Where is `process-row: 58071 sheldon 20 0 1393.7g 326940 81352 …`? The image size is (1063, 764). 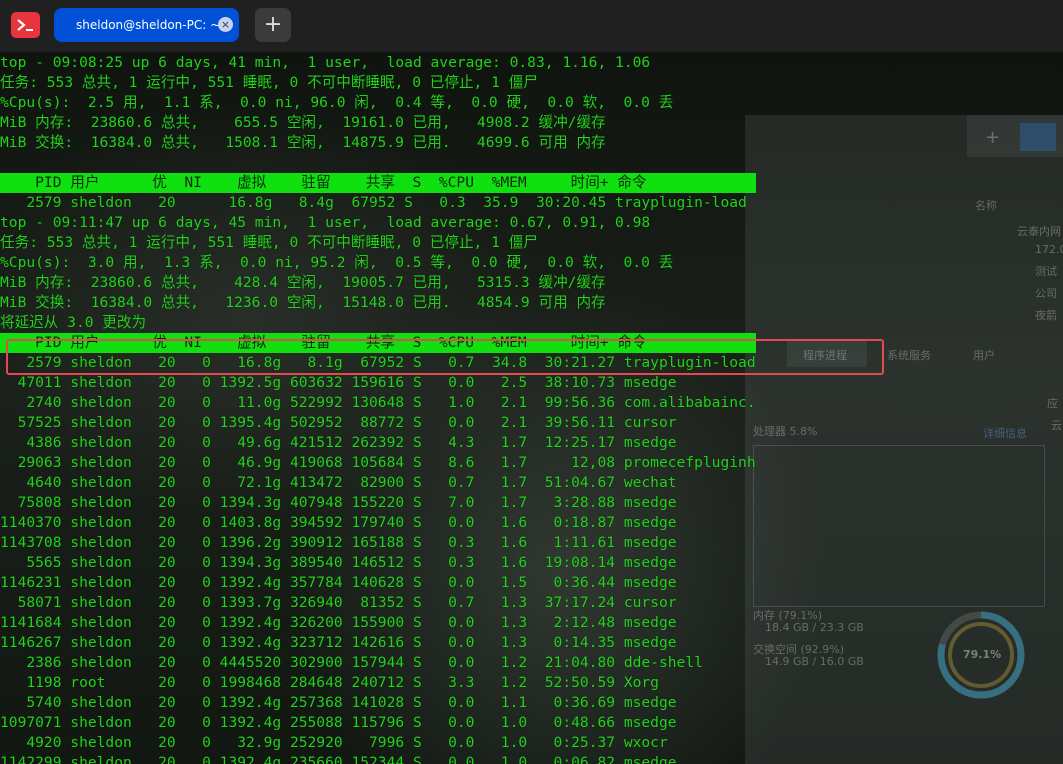
process-row: 58071 sheldon 20 0 1393.7g 326940 81352 … is located at coordinates (338, 602).